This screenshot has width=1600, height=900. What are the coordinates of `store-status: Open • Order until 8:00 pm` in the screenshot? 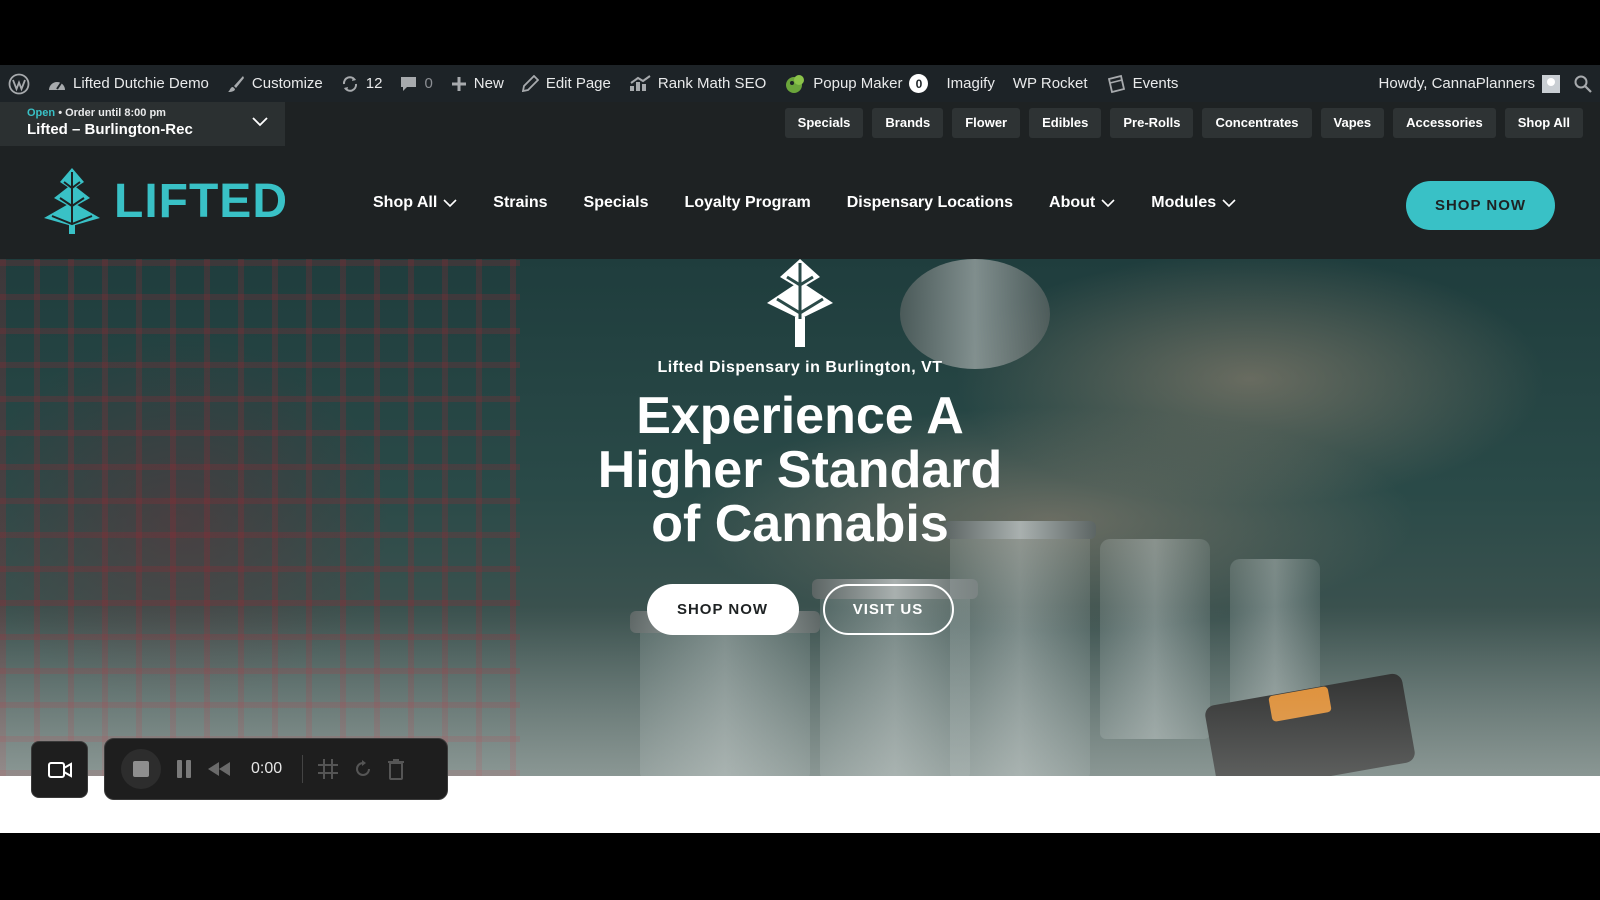 It's located at (156, 113).